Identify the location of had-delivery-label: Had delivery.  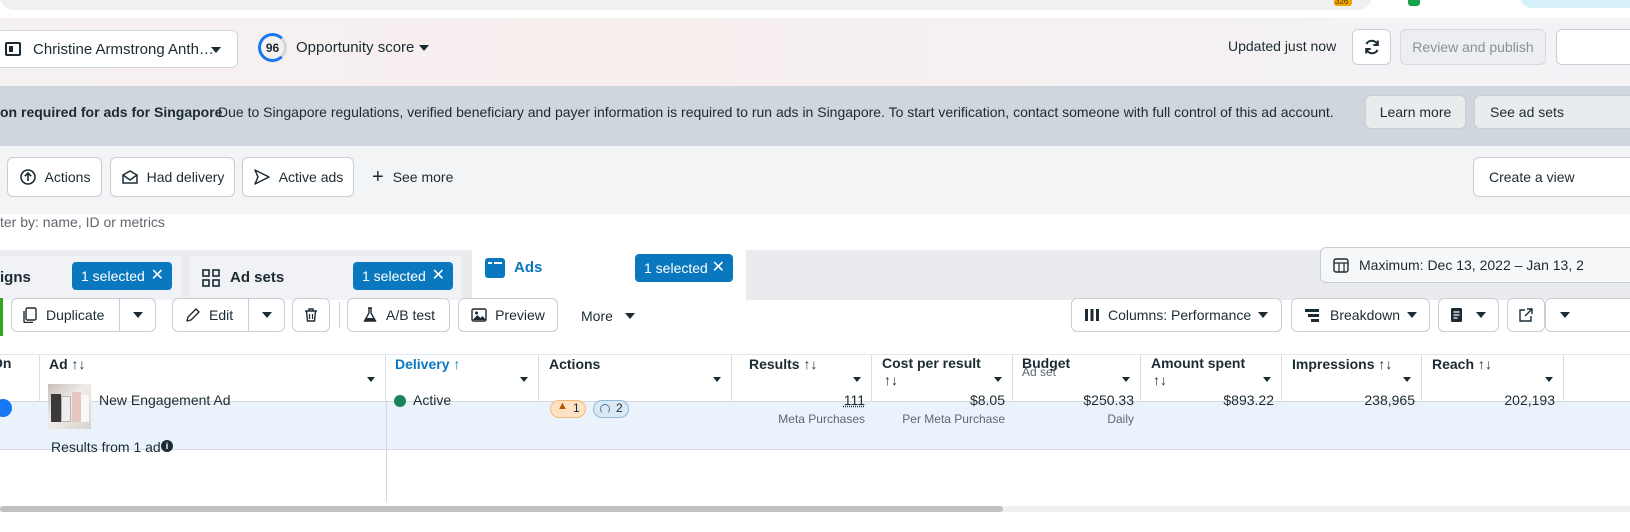
(185, 177).